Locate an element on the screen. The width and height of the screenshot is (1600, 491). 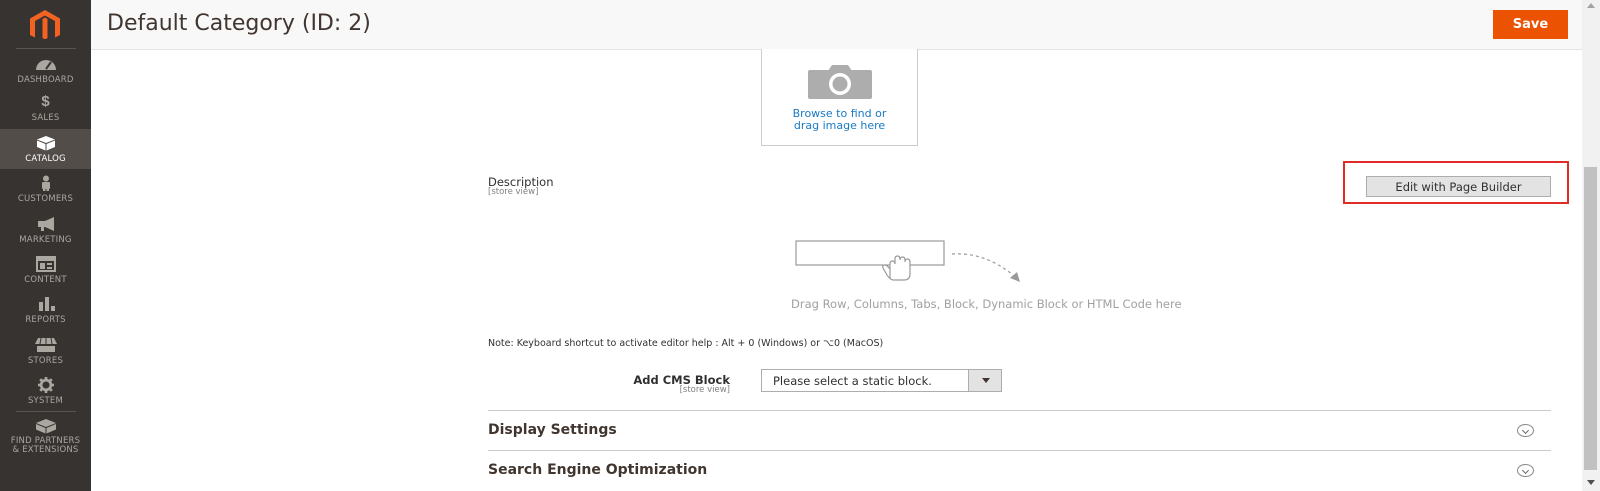
sidebar-item-label: REPORTS is located at coordinates (45, 320).